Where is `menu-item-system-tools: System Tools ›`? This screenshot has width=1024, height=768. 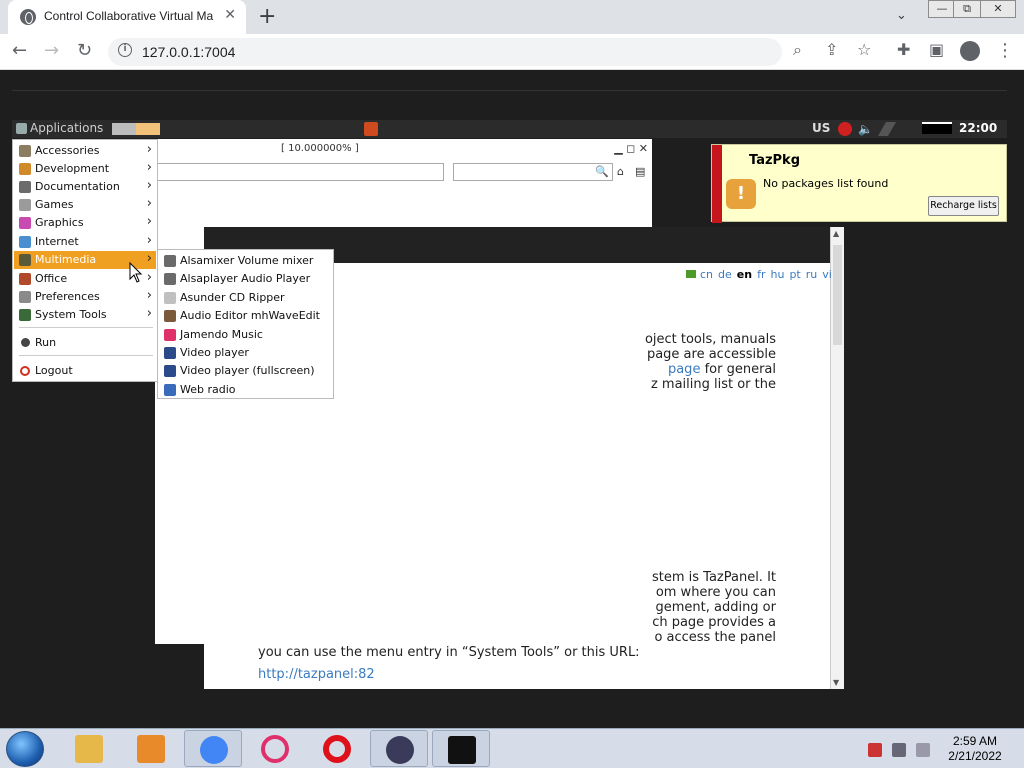 menu-item-system-tools: System Tools › is located at coordinates (85, 315).